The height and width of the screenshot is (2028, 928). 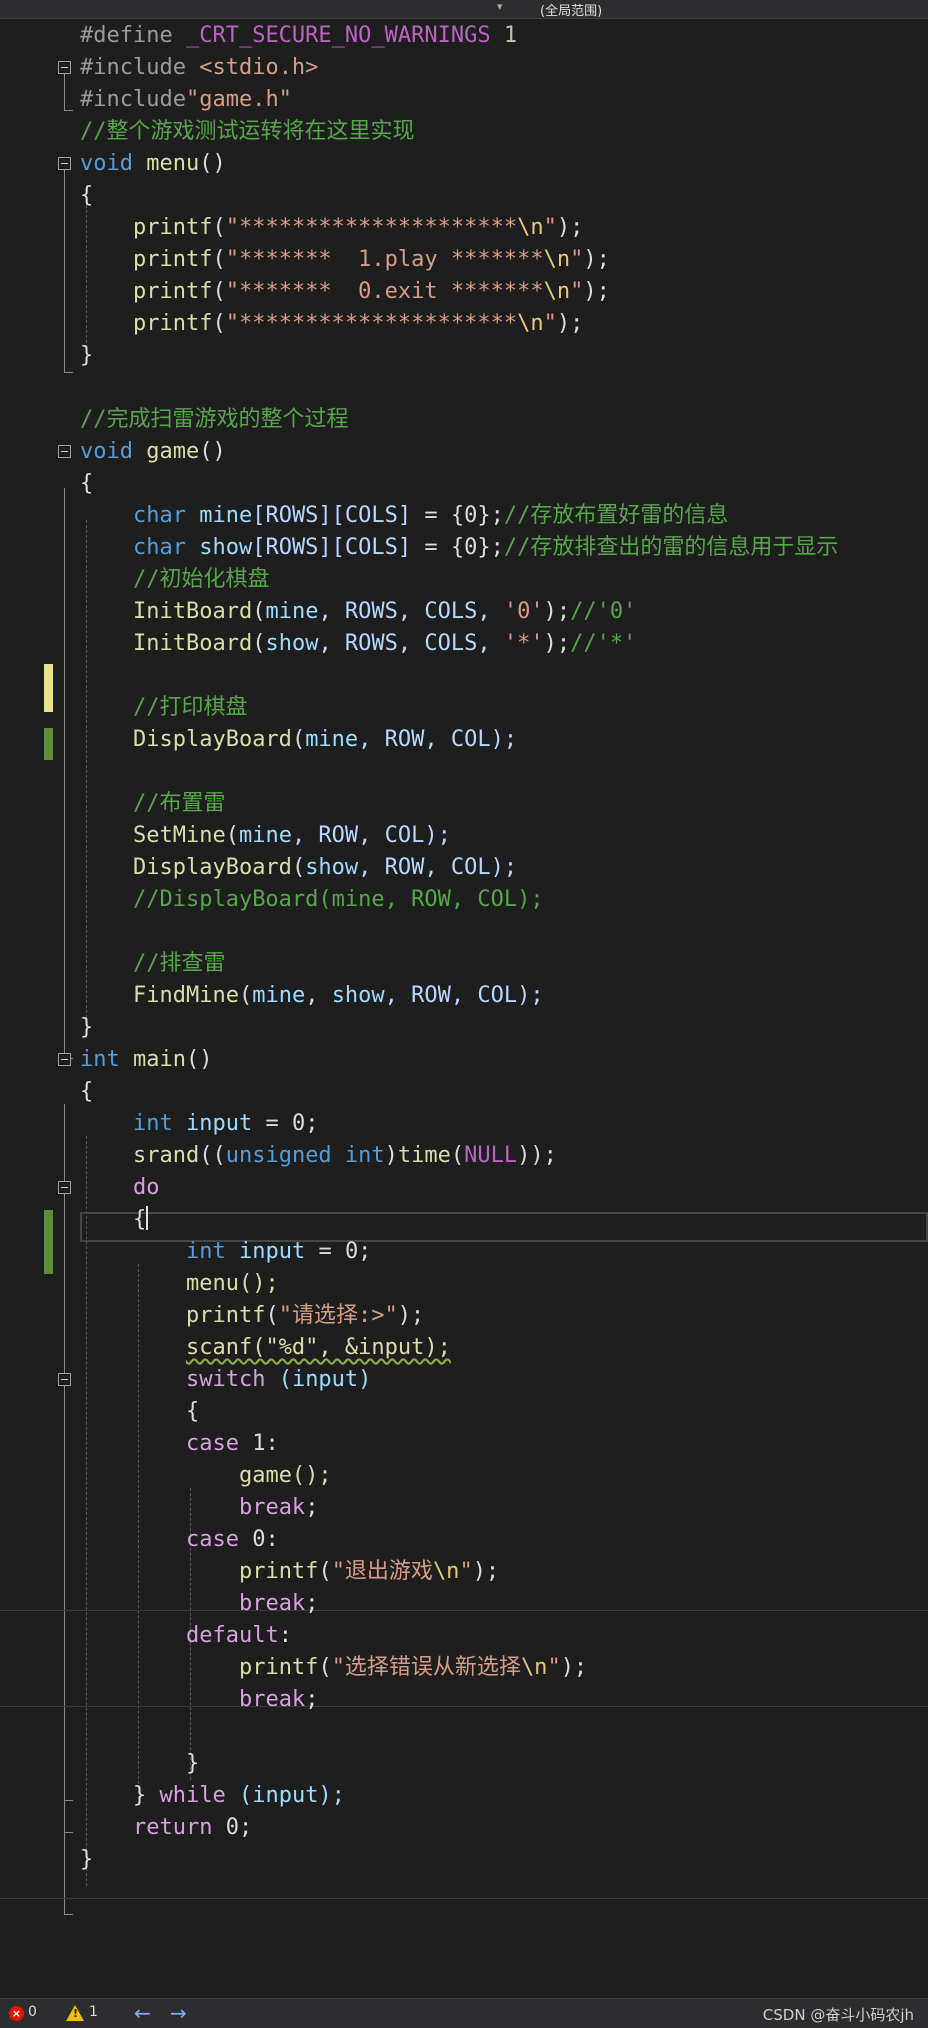 What do you see at coordinates (464, 1476) in the screenshot?
I see `code-line: game();` at bounding box center [464, 1476].